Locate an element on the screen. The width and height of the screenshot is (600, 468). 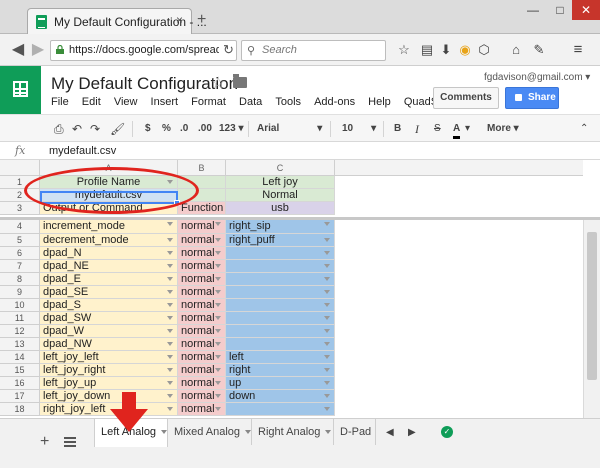
download-icon: ⬇ is located at coordinates (446, 50).